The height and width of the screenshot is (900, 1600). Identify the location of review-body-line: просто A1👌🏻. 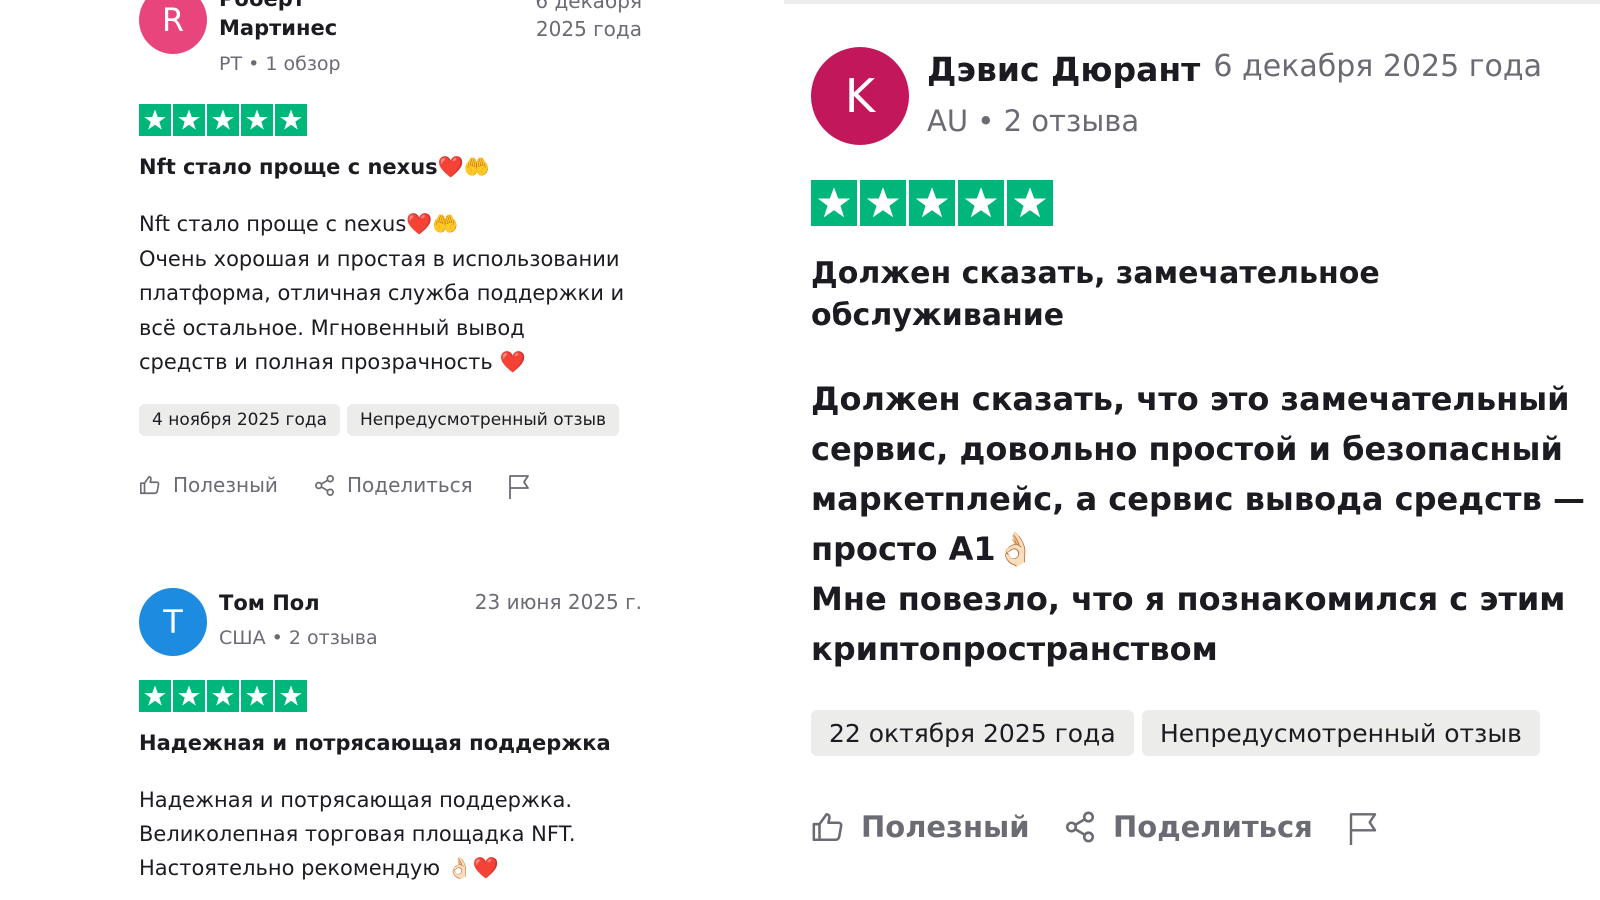
(923, 549).